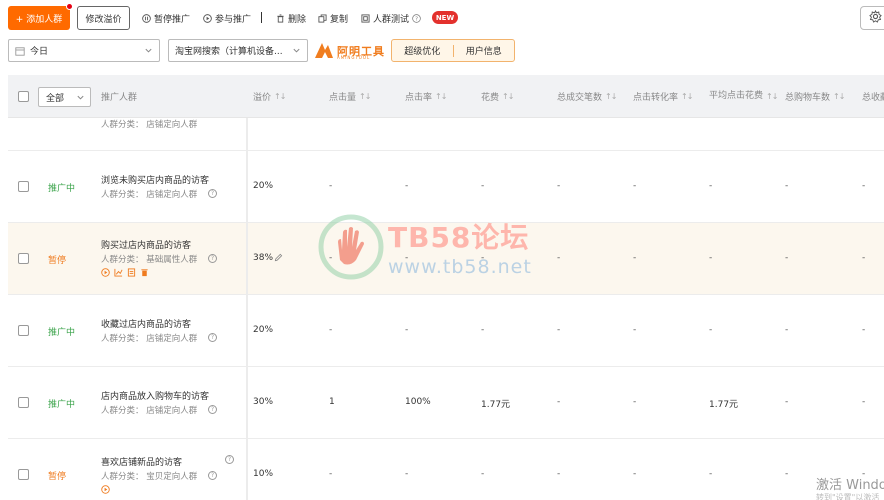  What do you see at coordinates (263, 474) in the screenshot?
I see `row-bid: 10%` at bounding box center [263, 474].